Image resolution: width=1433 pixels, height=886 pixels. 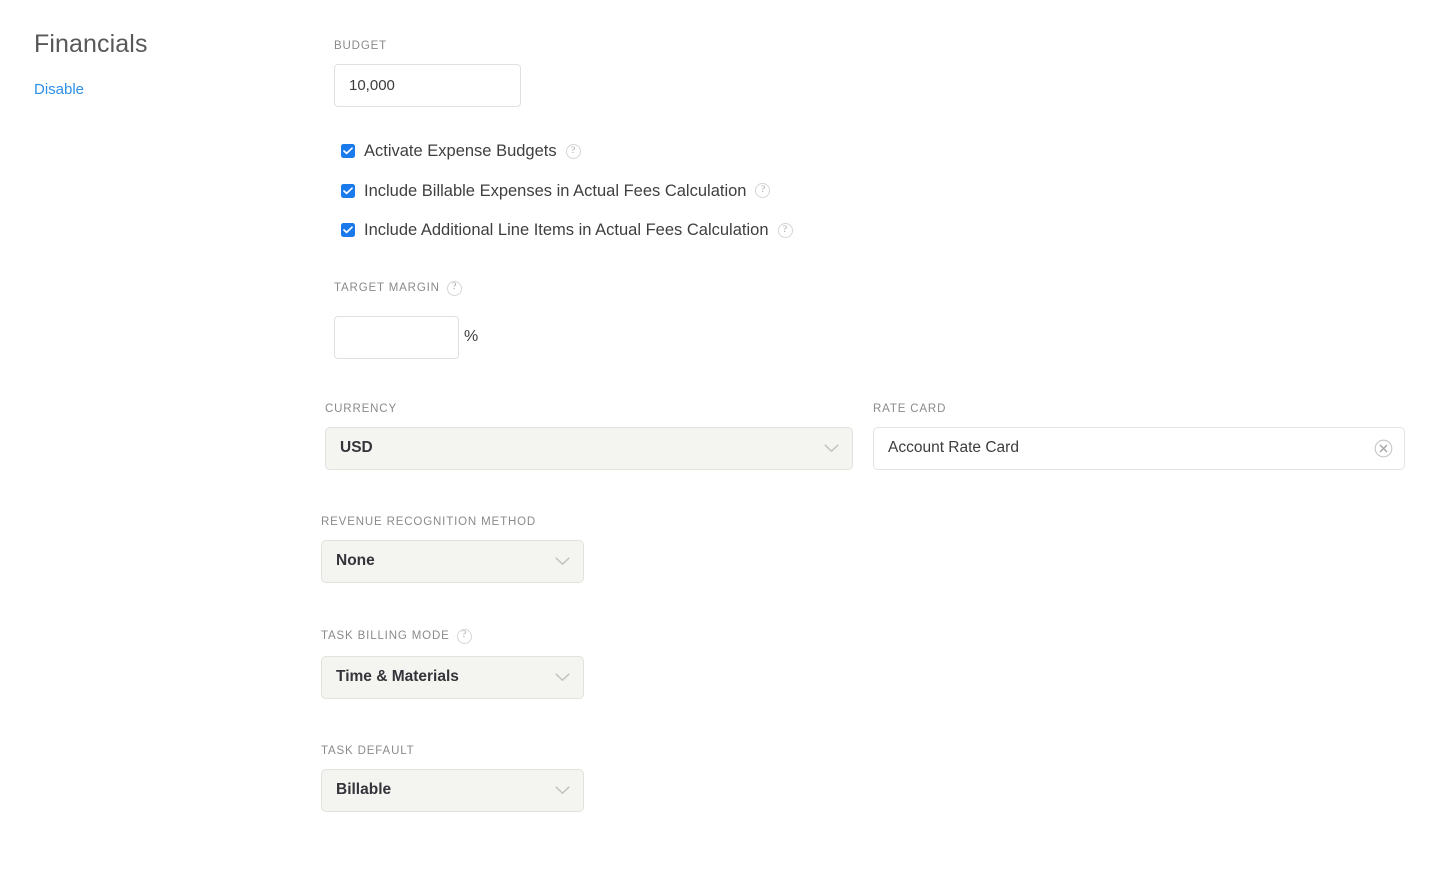 What do you see at coordinates (910, 408) in the screenshot?
I see `rate-card-label: RATE CARD` at bounding box center [910, 408].